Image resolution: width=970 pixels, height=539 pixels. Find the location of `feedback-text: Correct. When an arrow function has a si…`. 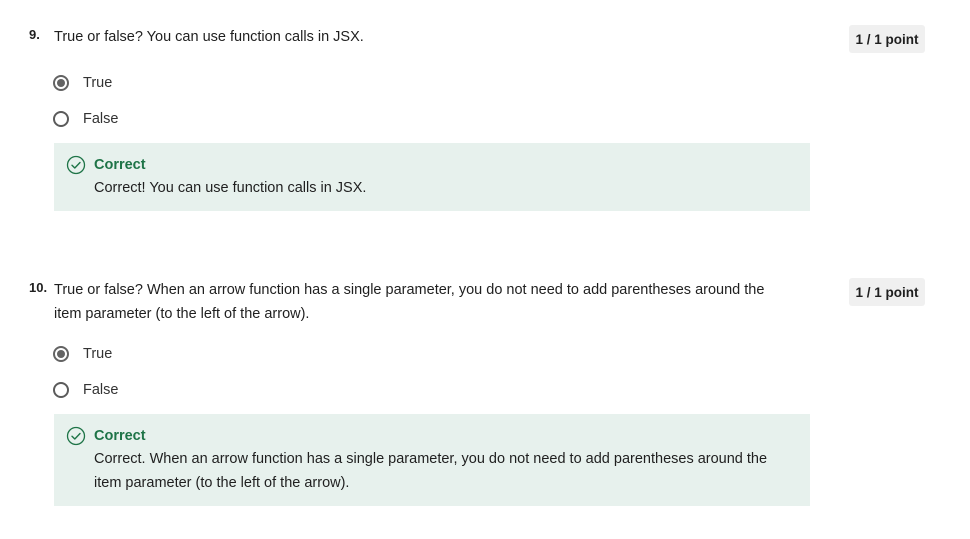

feedback-text: Correct. When an arrow function has a si… is located at coordinates (431, 471).